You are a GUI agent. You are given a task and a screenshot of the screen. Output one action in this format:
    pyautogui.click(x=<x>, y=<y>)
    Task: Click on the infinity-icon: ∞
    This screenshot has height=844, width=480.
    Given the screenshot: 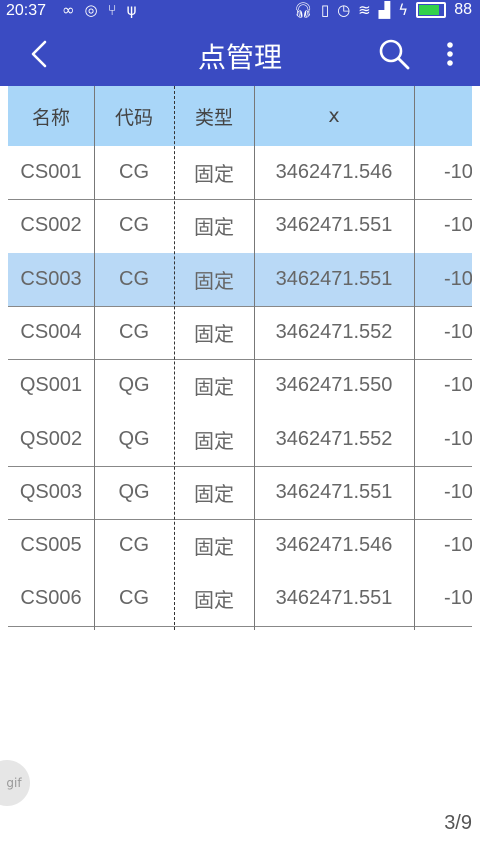 What is the action you would take?
    pyautogui.click(x=68, y=10)
    